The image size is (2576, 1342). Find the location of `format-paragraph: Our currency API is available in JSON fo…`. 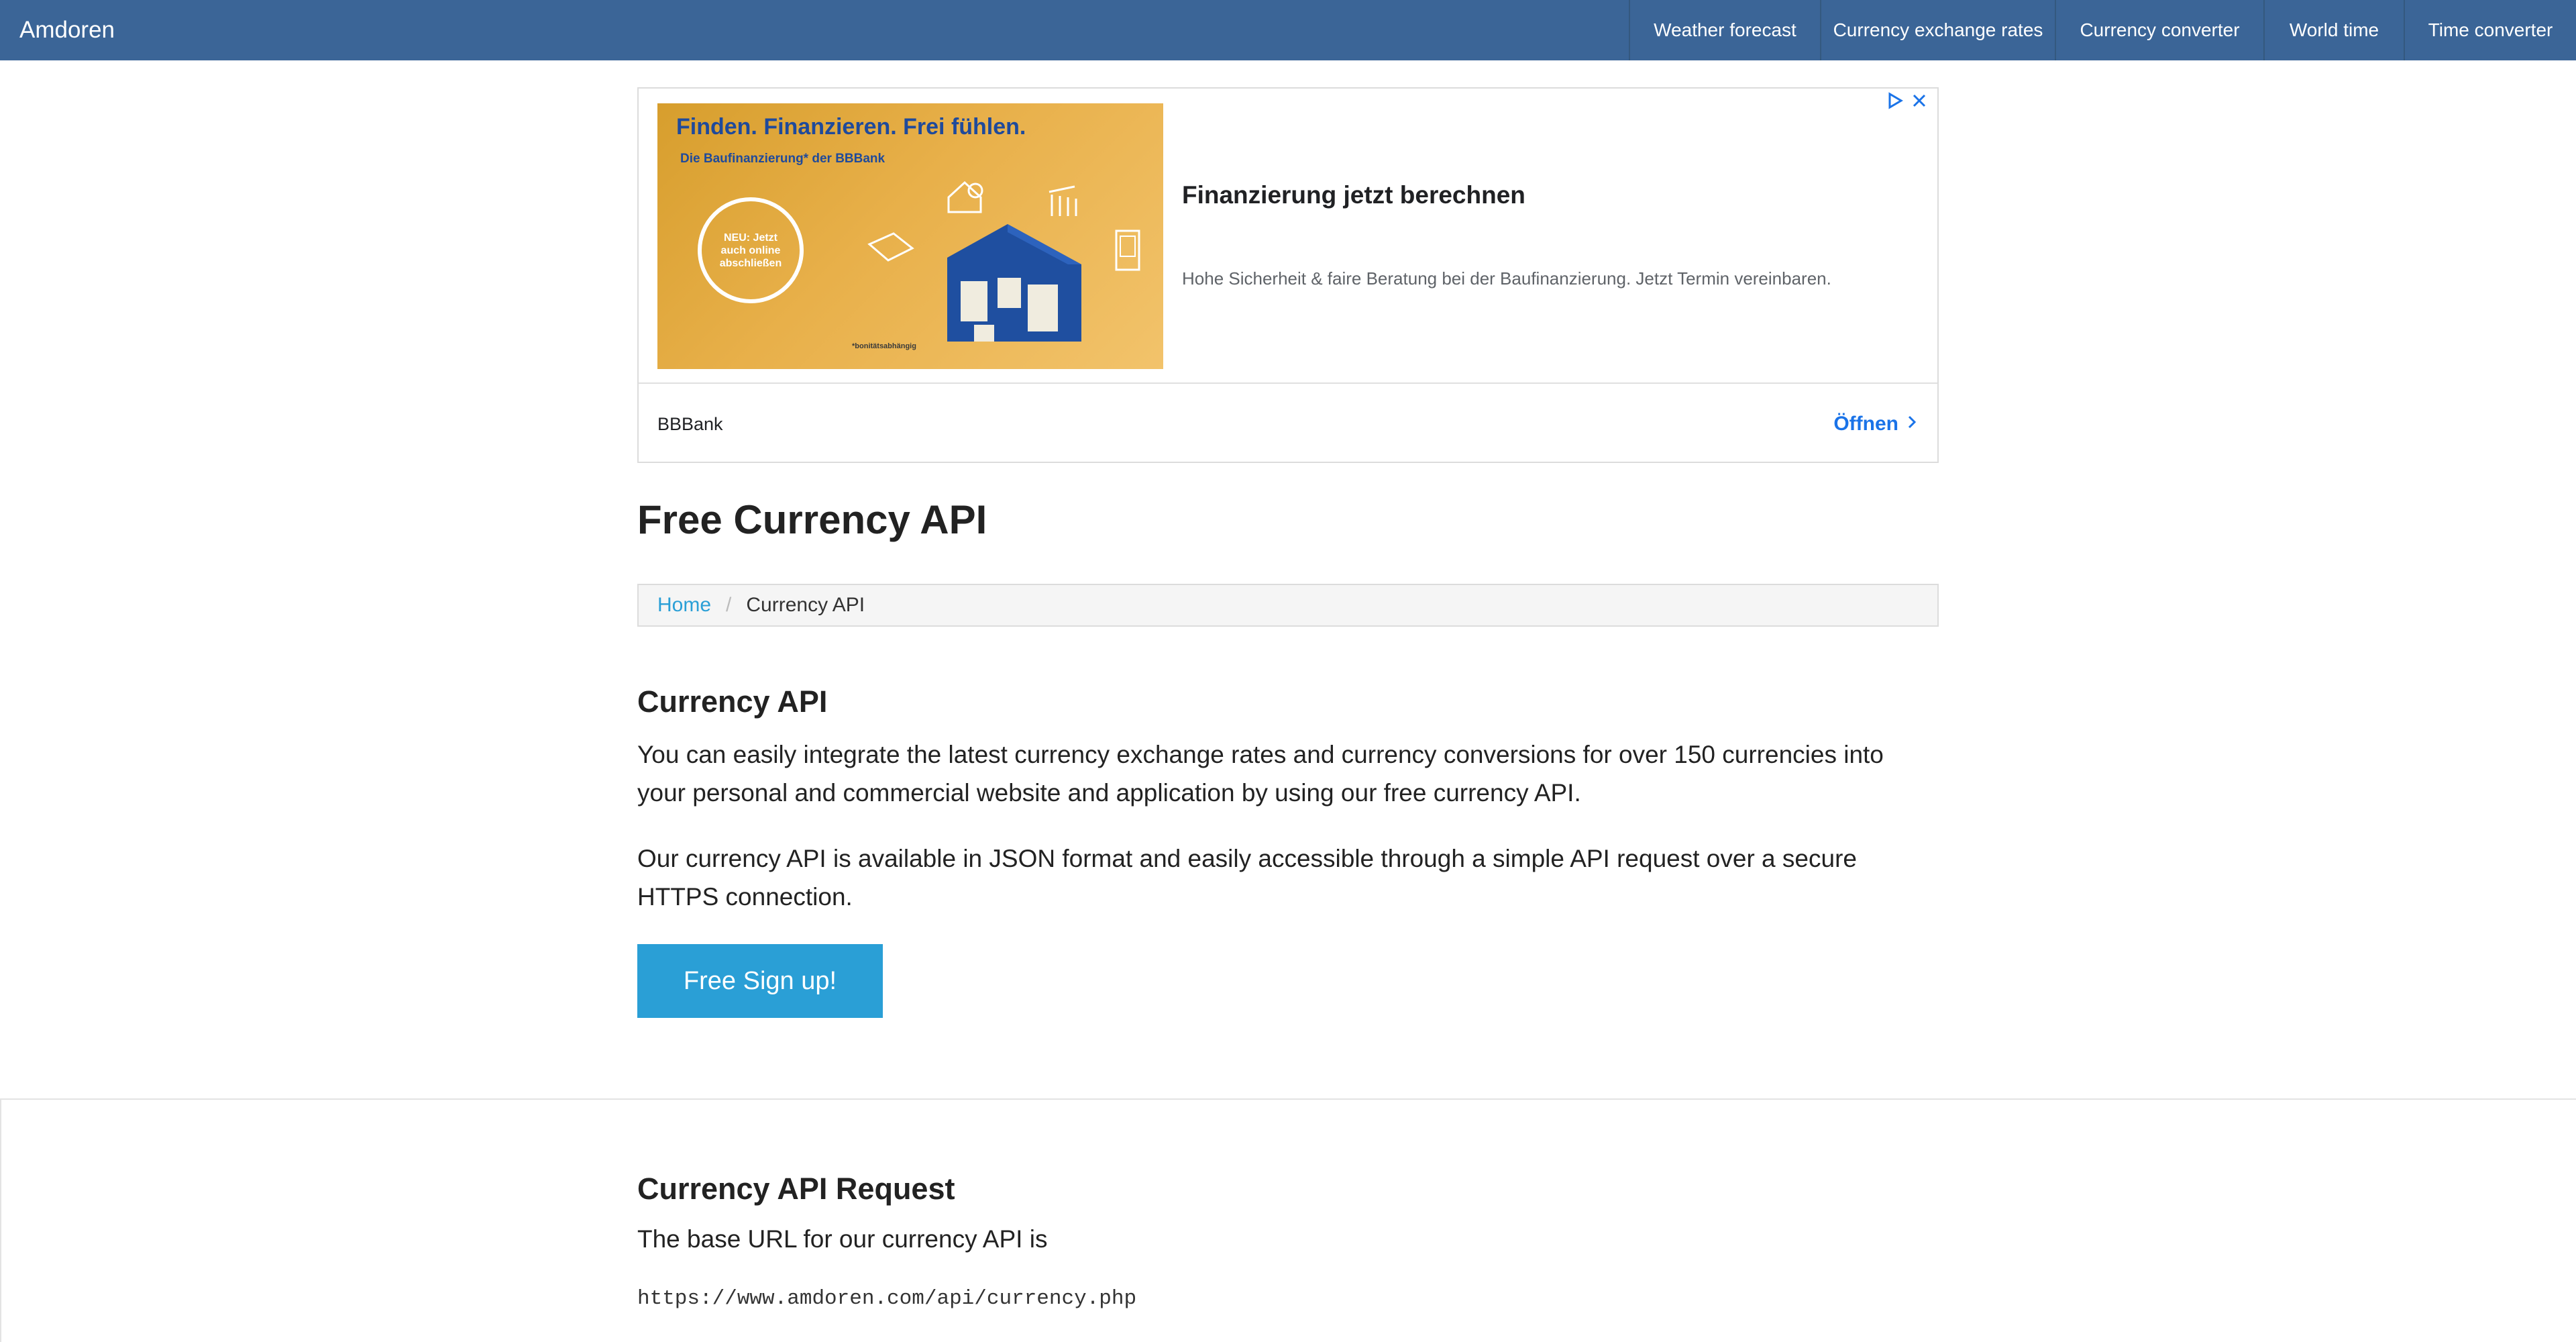

format-paragraph: Our currency API is available in JSON fo… is located at coordinates (1247, 878).